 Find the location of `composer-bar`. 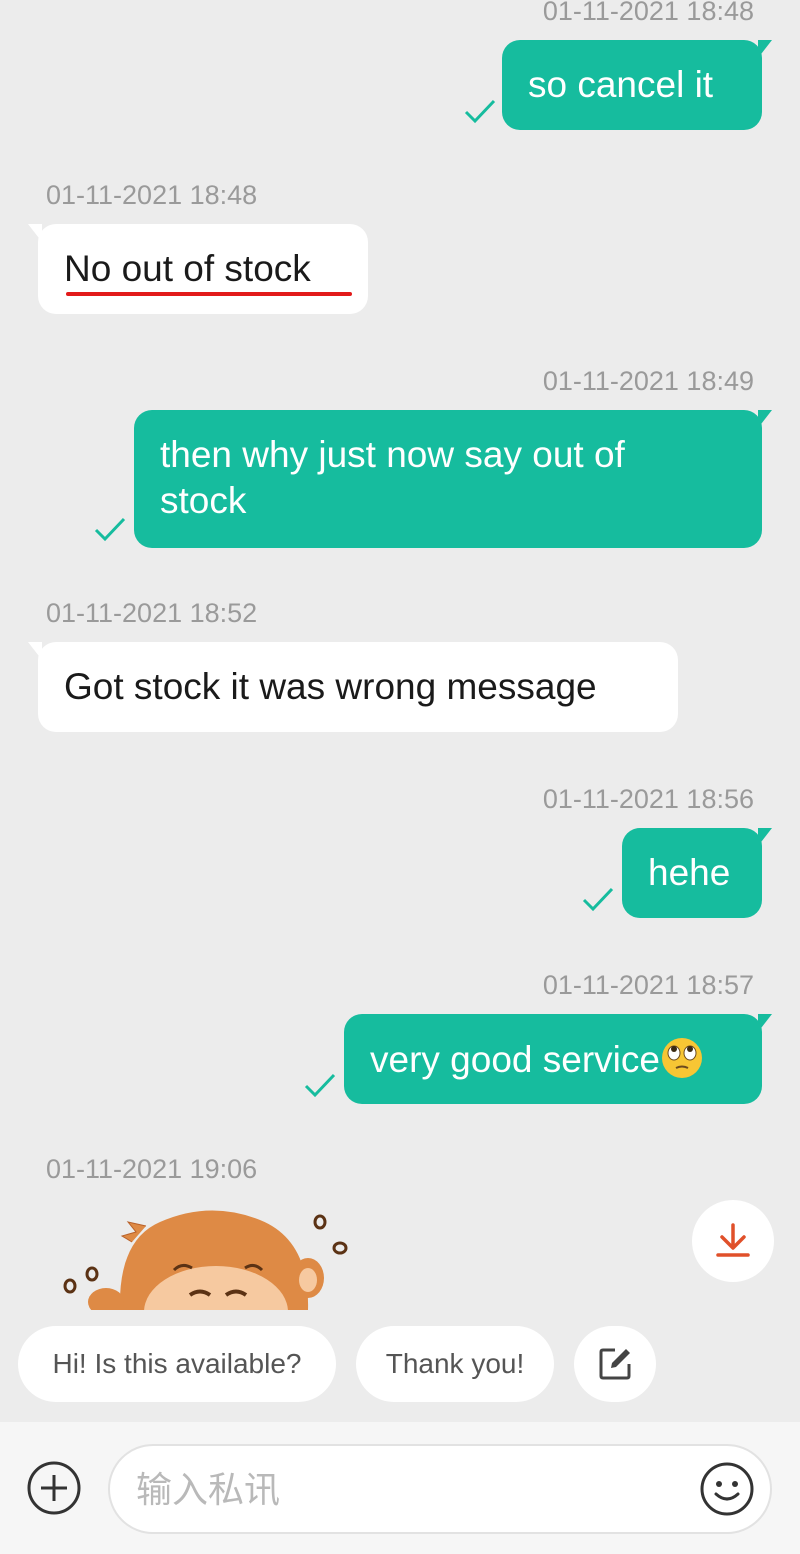

composer-bar is located at coordinates (400, 1488).